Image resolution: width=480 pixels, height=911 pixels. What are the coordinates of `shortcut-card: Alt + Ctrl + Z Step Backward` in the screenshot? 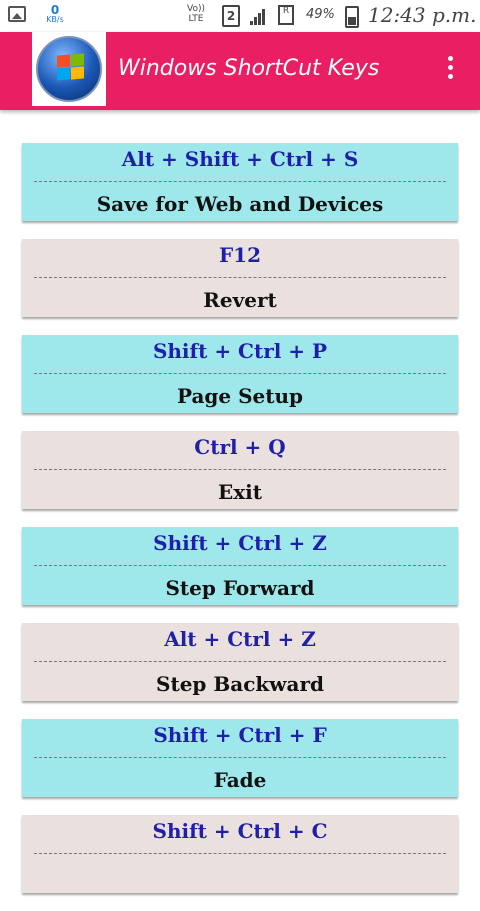 It's located at (240, 662).